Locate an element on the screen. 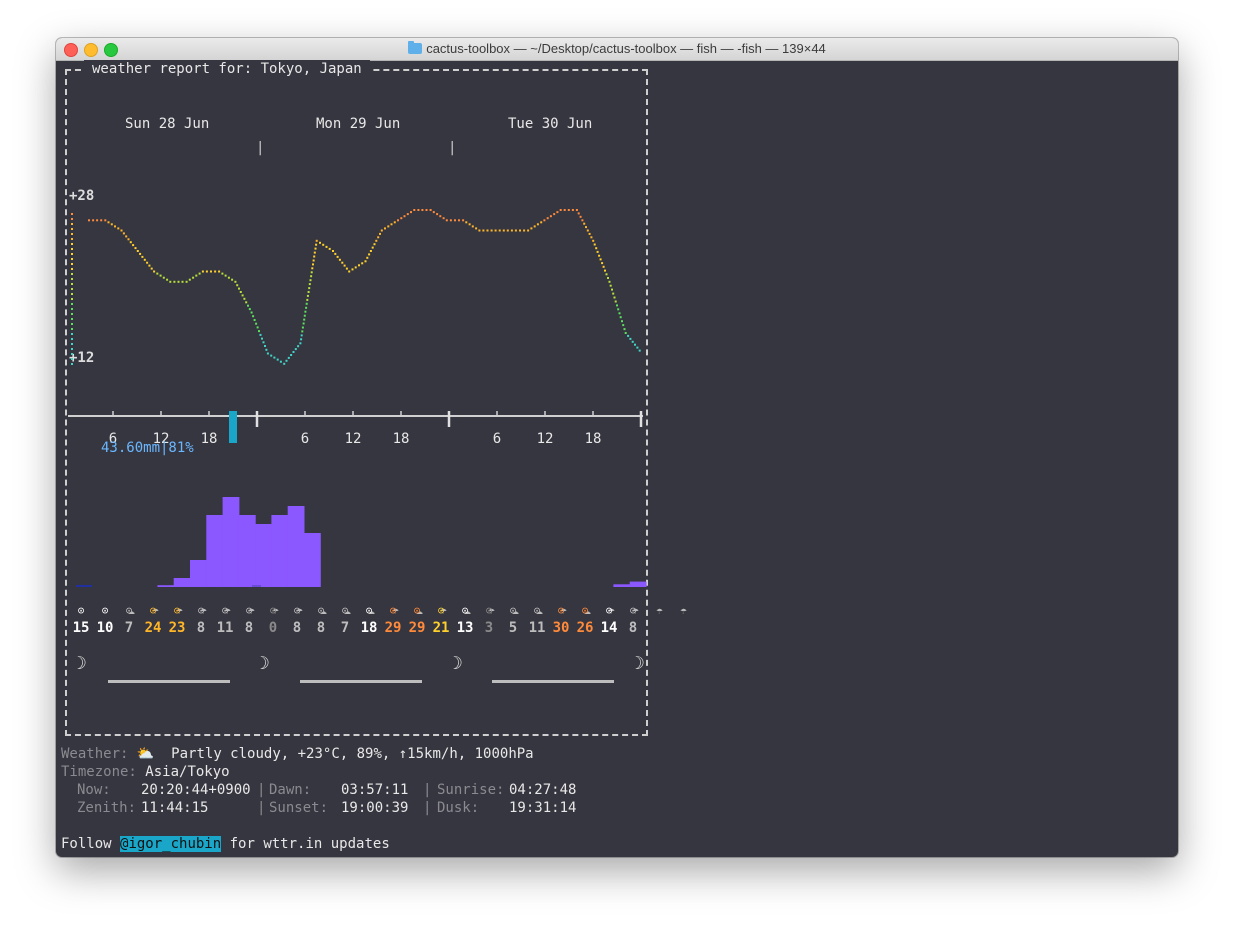 Image resolution: width=1234 pixels, height=932 pixels. wind-speed-value: 8 is located at coordinates (321, 628).